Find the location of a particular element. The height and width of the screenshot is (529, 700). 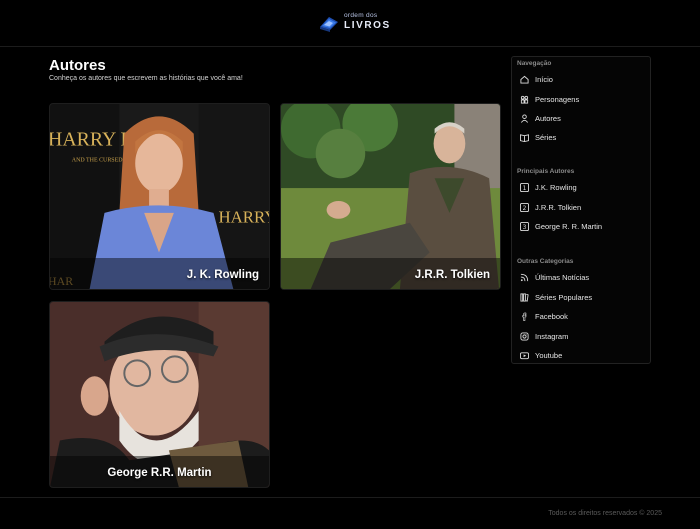

user-icon is located at coordinates (524, 118).